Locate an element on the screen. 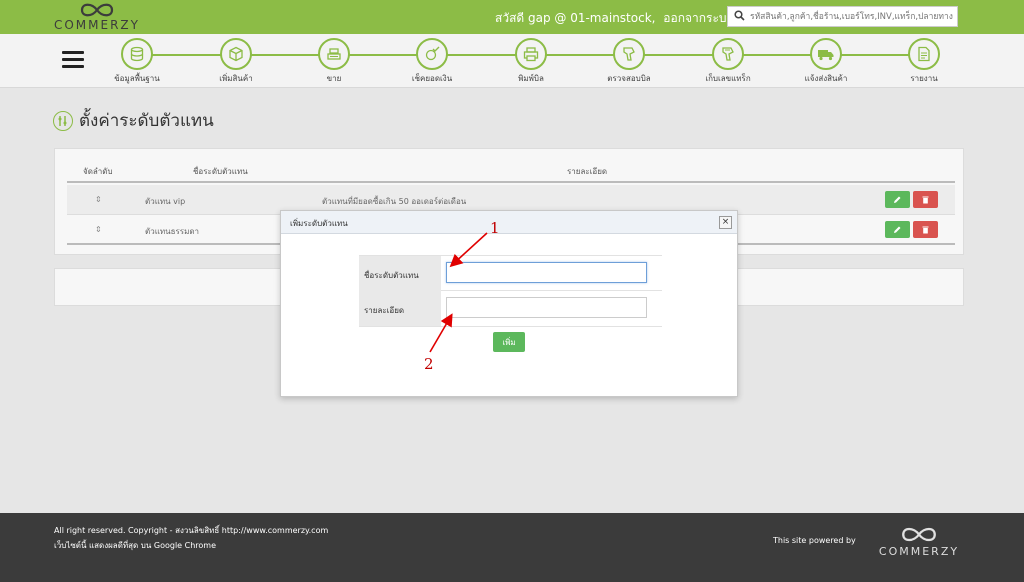  name-label: ชื่อระดับตัวแทน is located at coordinates (400, 273).